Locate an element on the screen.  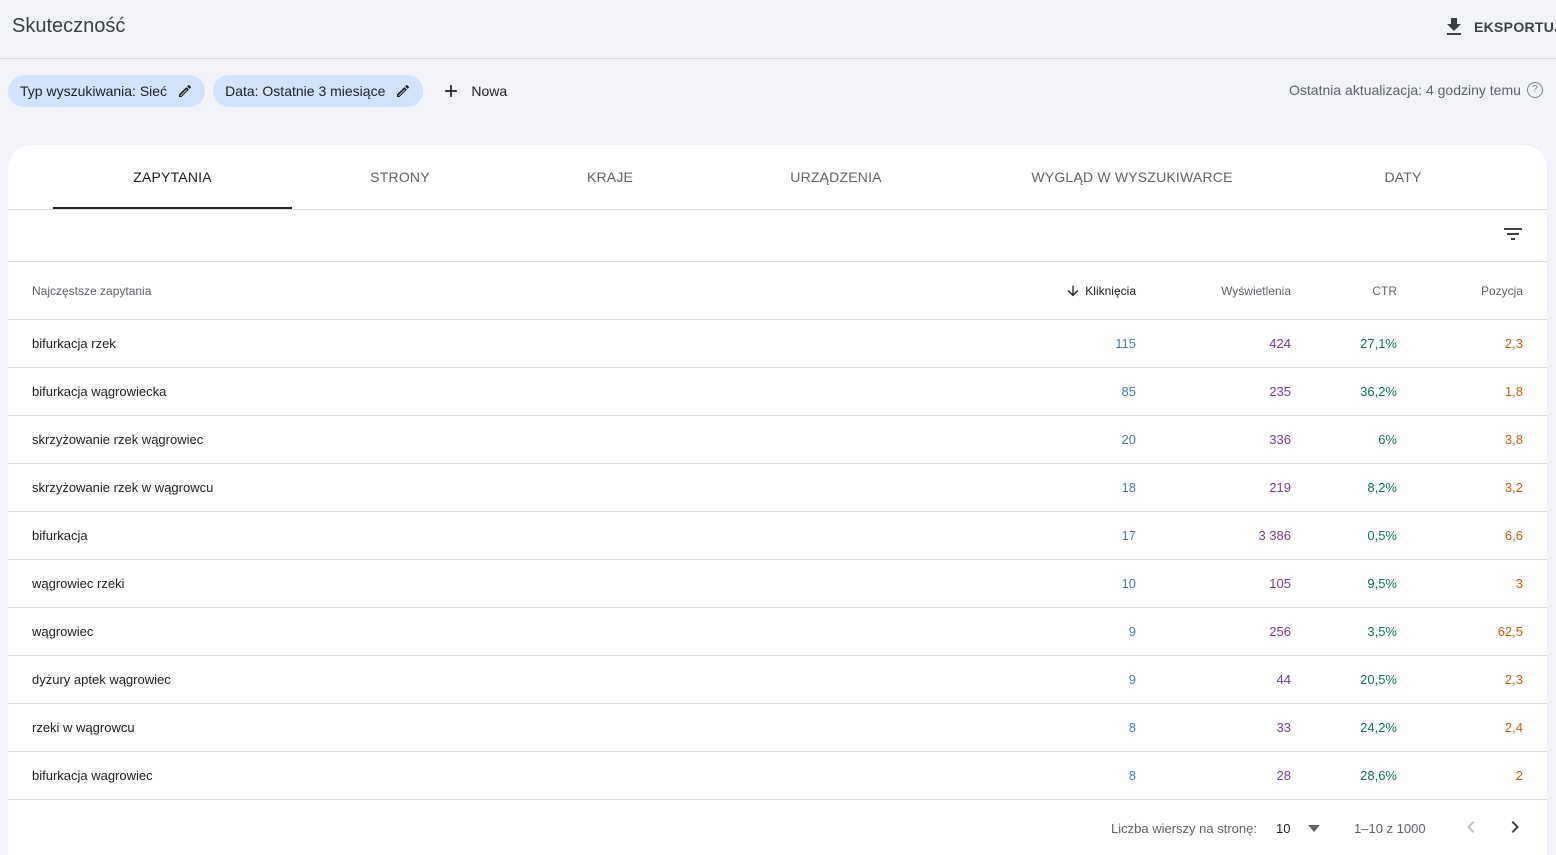
cell-ctr: 3,5% is located at coordinates (1382, 631).